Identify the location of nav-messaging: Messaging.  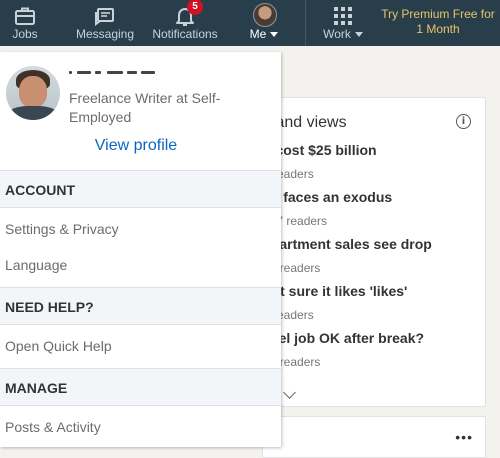
(105, 23).